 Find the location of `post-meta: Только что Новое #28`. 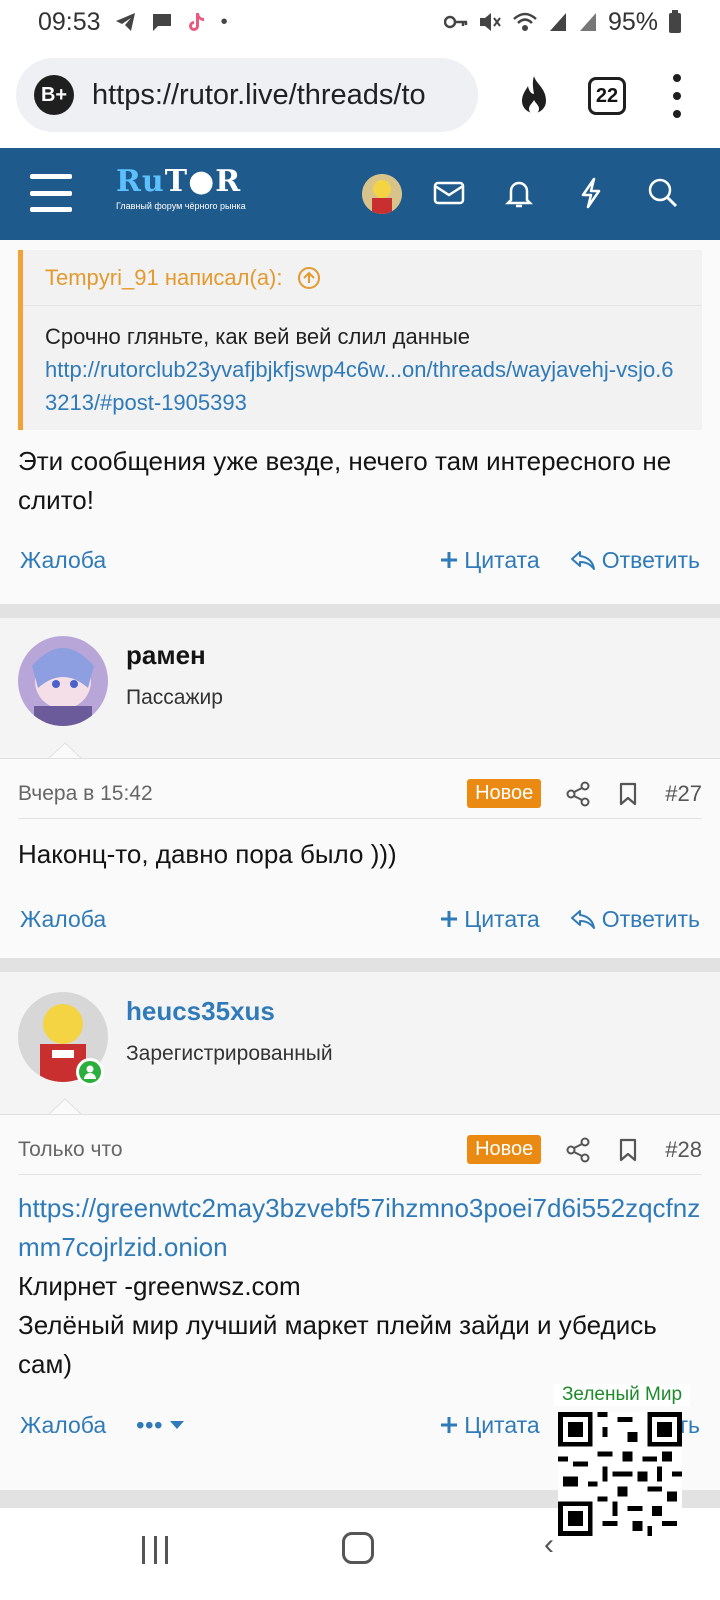

post-meta: Только что Новое #28 is located at coordinates (360, 1150).